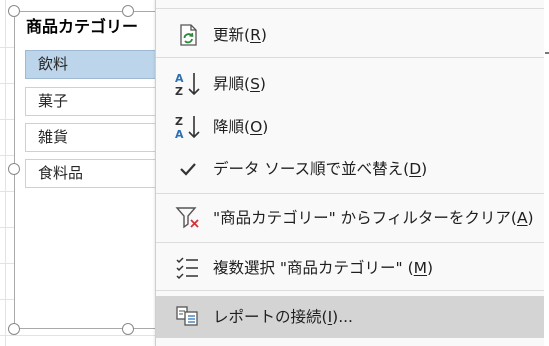 This screenshot has width=549, height=346. Describe the element at coordinates (256, 127) in the screenshot. I see `accelerator-key: O` at that location.